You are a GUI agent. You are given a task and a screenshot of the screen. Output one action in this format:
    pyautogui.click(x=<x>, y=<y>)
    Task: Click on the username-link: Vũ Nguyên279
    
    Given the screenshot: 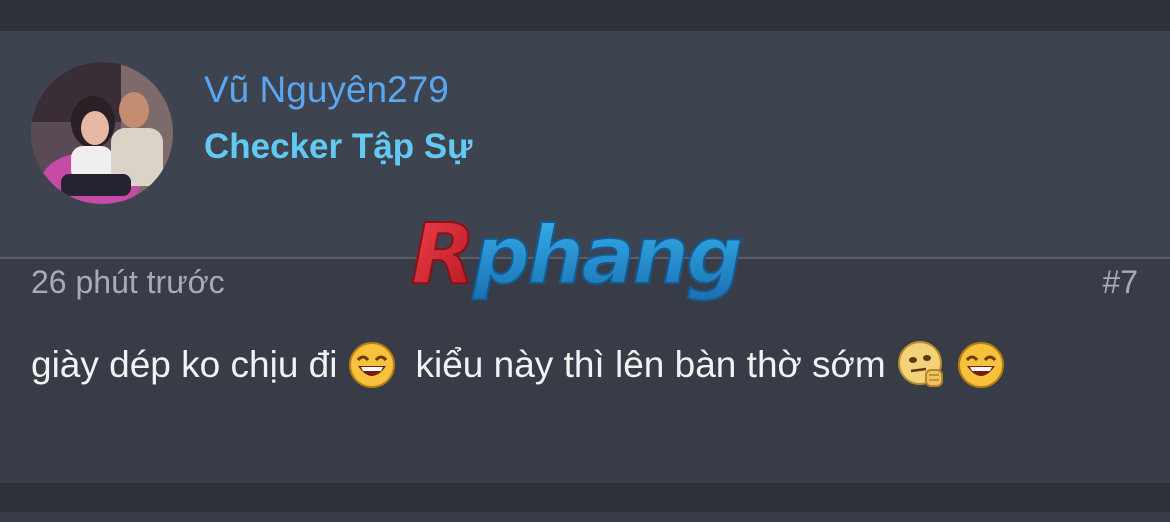 What is the action you would take?
    pyautogui.click(x=326, y=90)
    